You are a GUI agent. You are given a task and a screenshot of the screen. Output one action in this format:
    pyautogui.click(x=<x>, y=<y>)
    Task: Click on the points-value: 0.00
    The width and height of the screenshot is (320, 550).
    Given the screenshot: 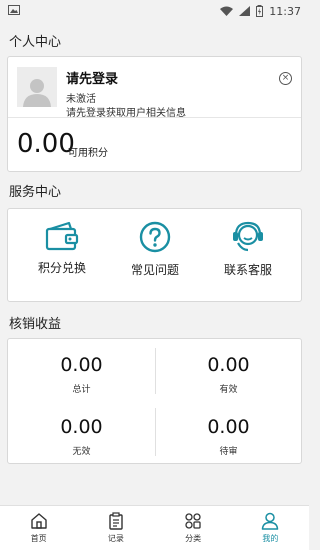 What is the action you would take?
    pyautogui.click(x=46, y=144)
    